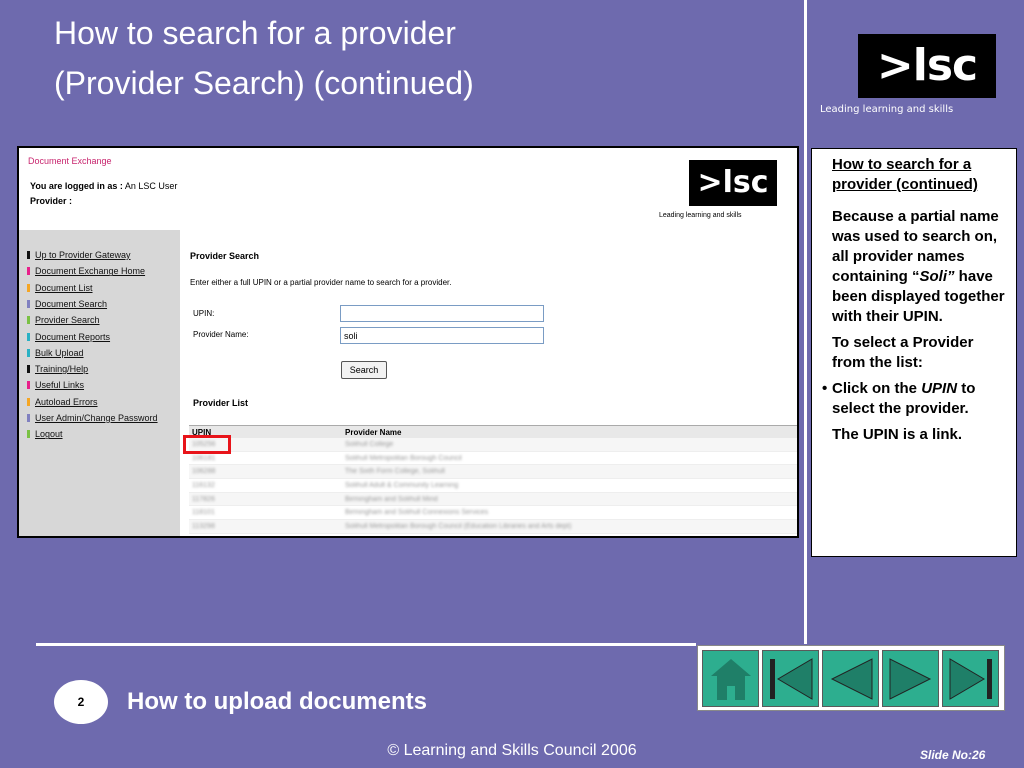 The image size is (1024, 768). What do you see at coordinates (493, 499) in the screenshot?
I see `table-row: 117826 Birmingham and Solihull Mind` at bounding box center [493, 499].